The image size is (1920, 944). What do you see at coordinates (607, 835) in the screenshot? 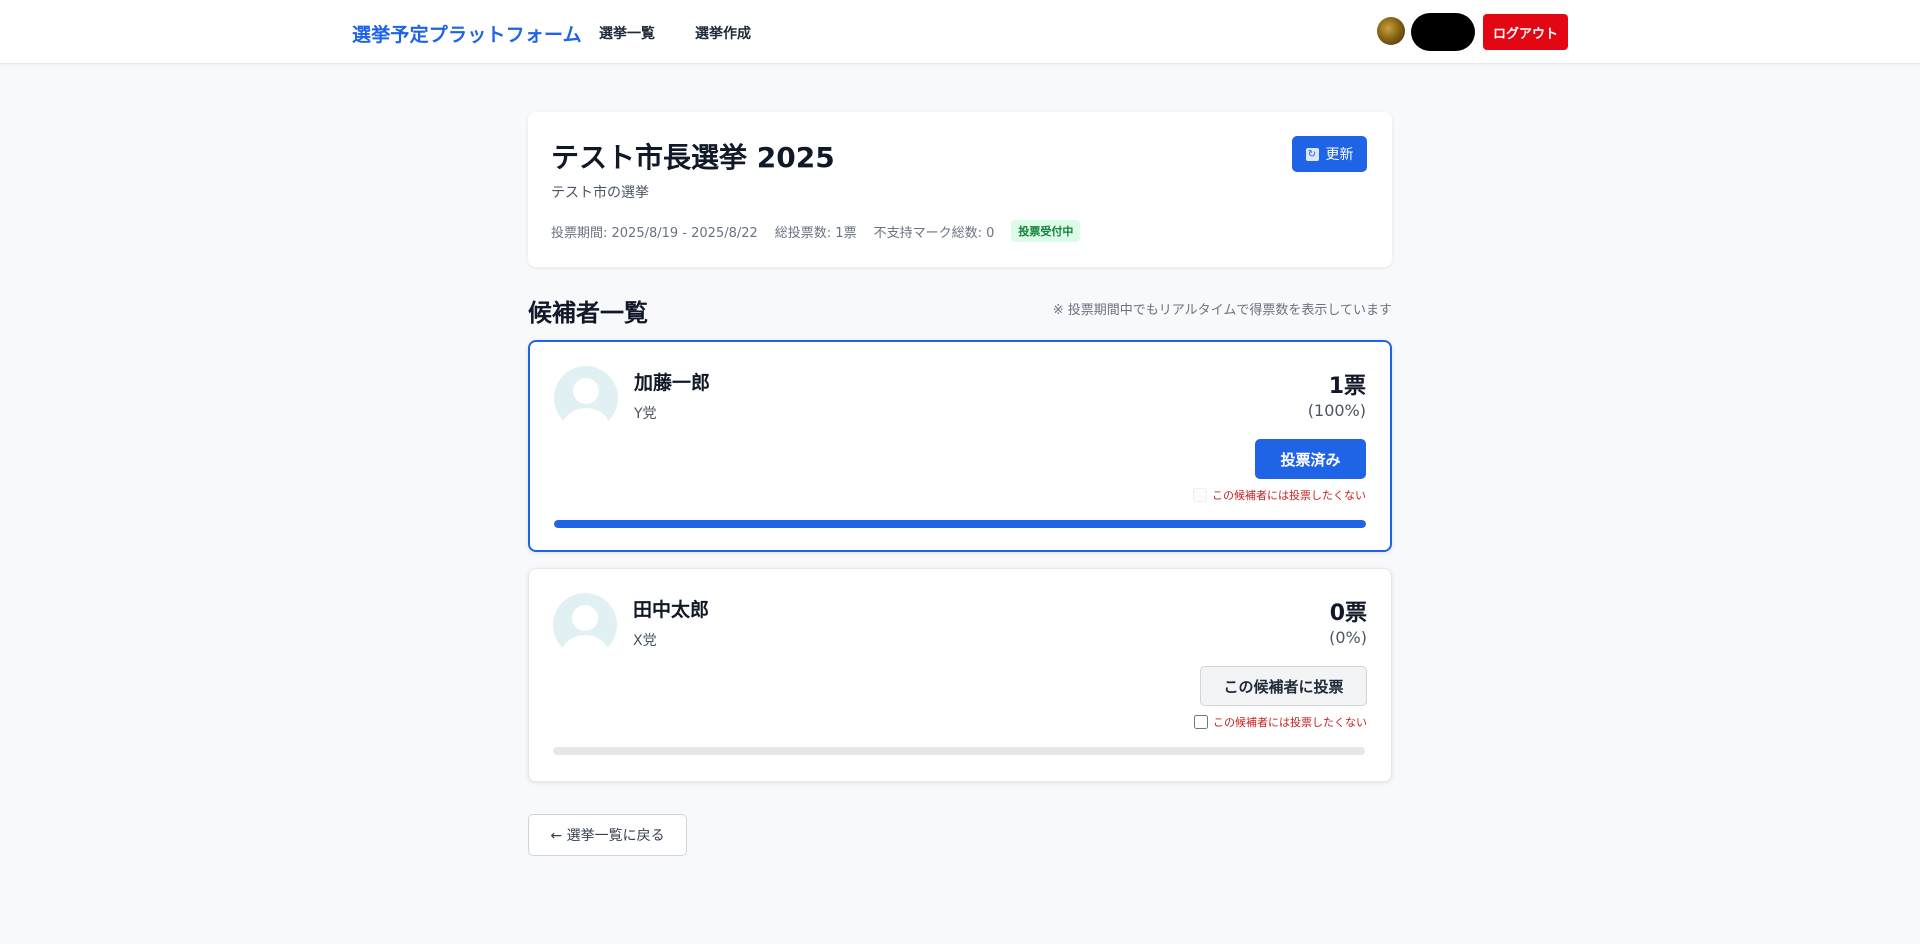
I see `back-to-list-button: ← 選挙一覧に戻る` at bounding box center [607, 835].